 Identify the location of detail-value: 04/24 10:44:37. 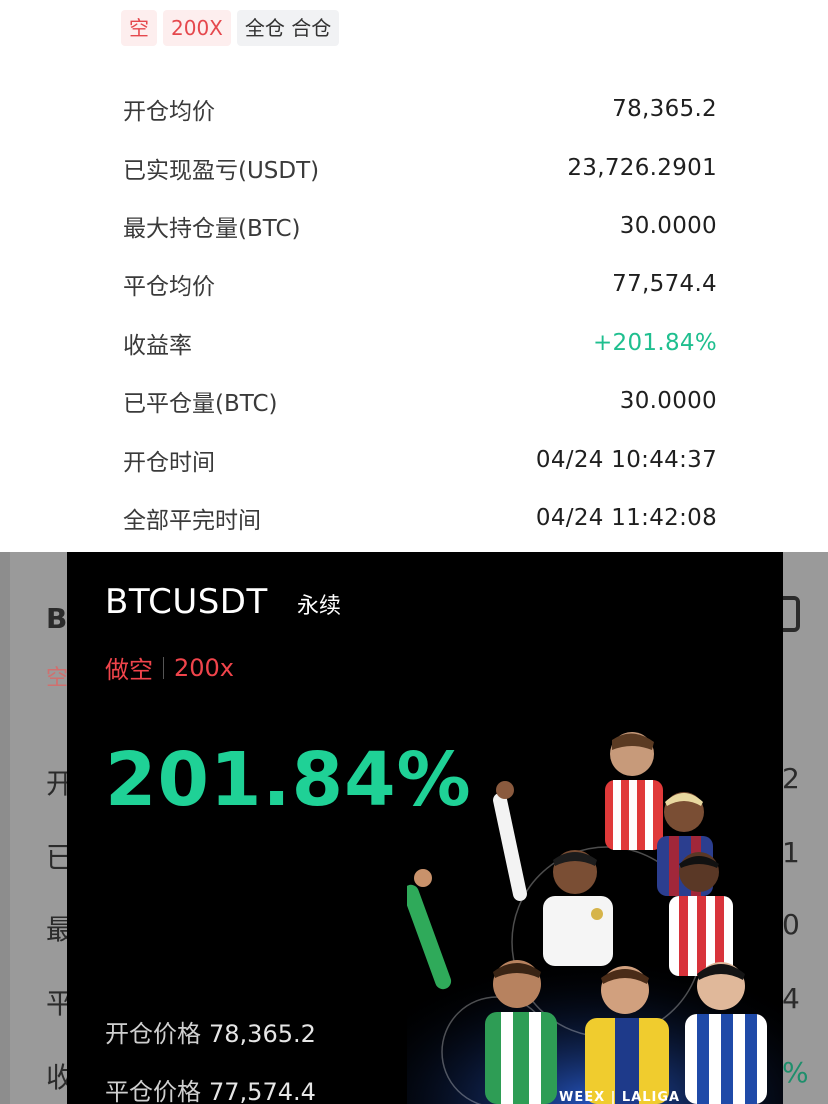
(626, 459).